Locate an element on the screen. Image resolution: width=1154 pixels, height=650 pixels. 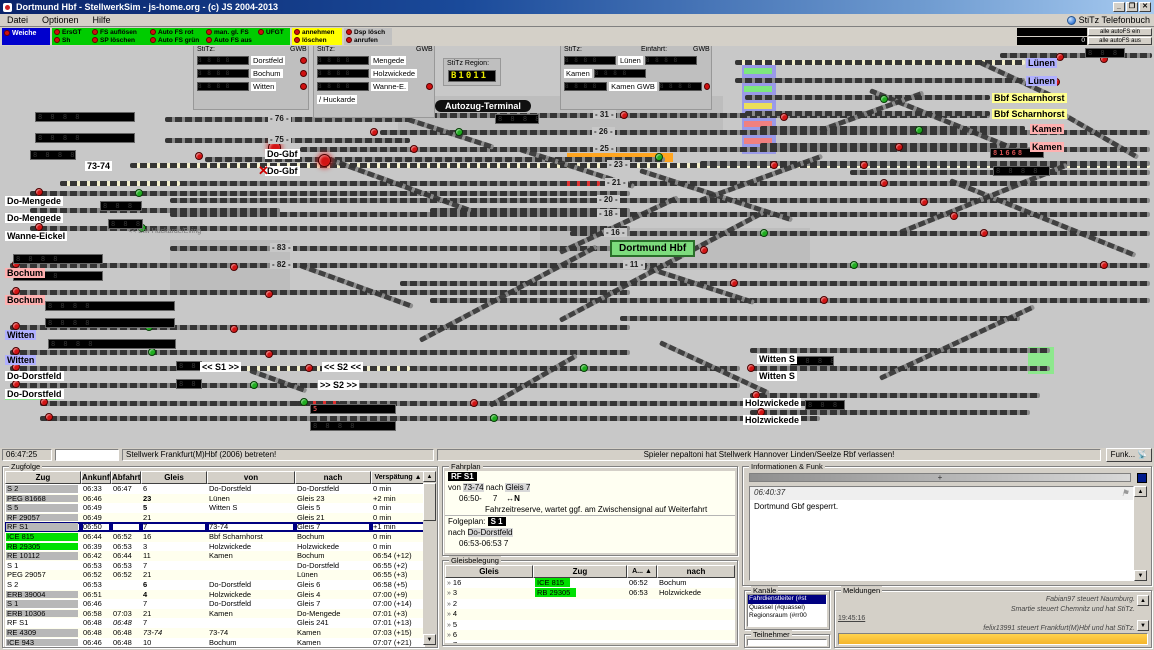
train-tag: ICE 815 is located at coordinates (553, 582).